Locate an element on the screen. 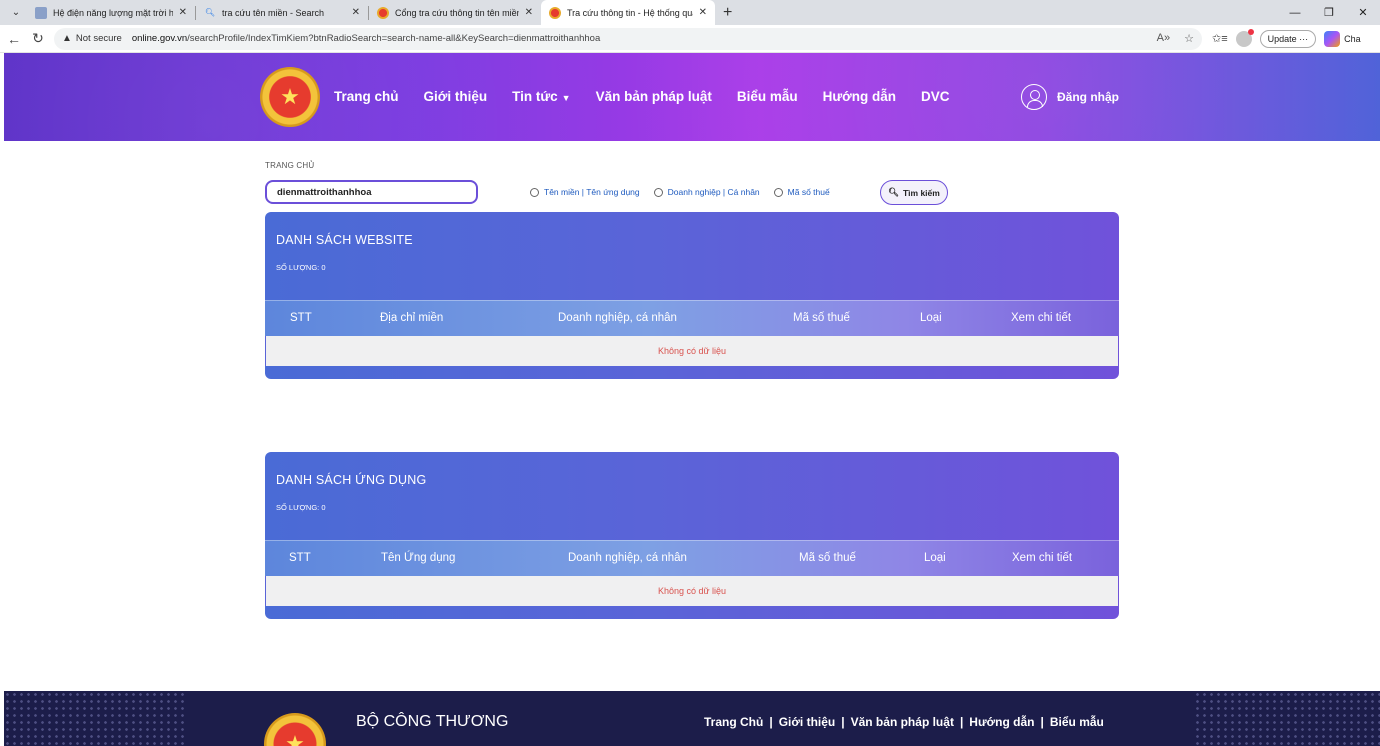 Image resolution: width=1380 pixels, height=746 pixels. footer-link-guide: Hướng dẫn is located at coordinates (1001, 722).